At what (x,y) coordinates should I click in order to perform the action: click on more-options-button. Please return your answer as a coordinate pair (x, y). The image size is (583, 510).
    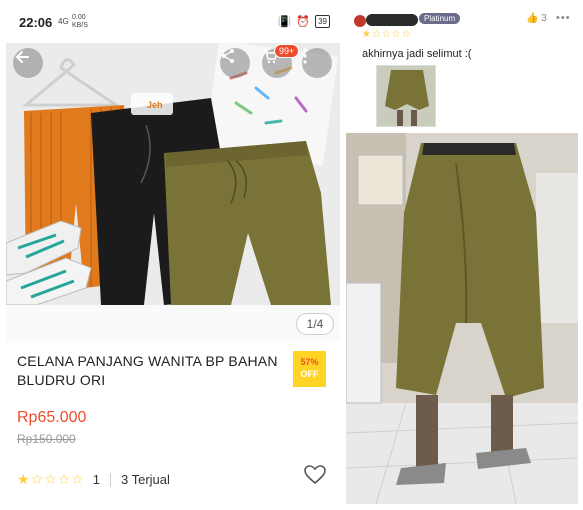
    Looking at the image, I should click on (317, 63).